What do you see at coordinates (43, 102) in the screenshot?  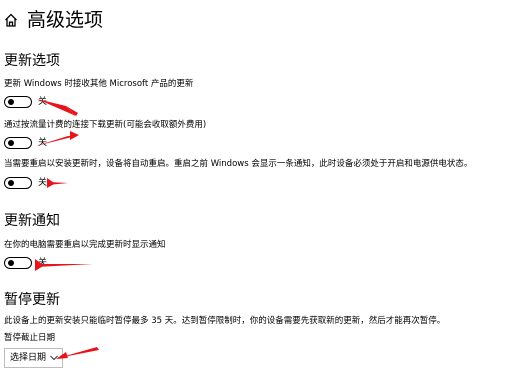 I see `receive-other-updates-state: 关` at bounding box center [43, 102].